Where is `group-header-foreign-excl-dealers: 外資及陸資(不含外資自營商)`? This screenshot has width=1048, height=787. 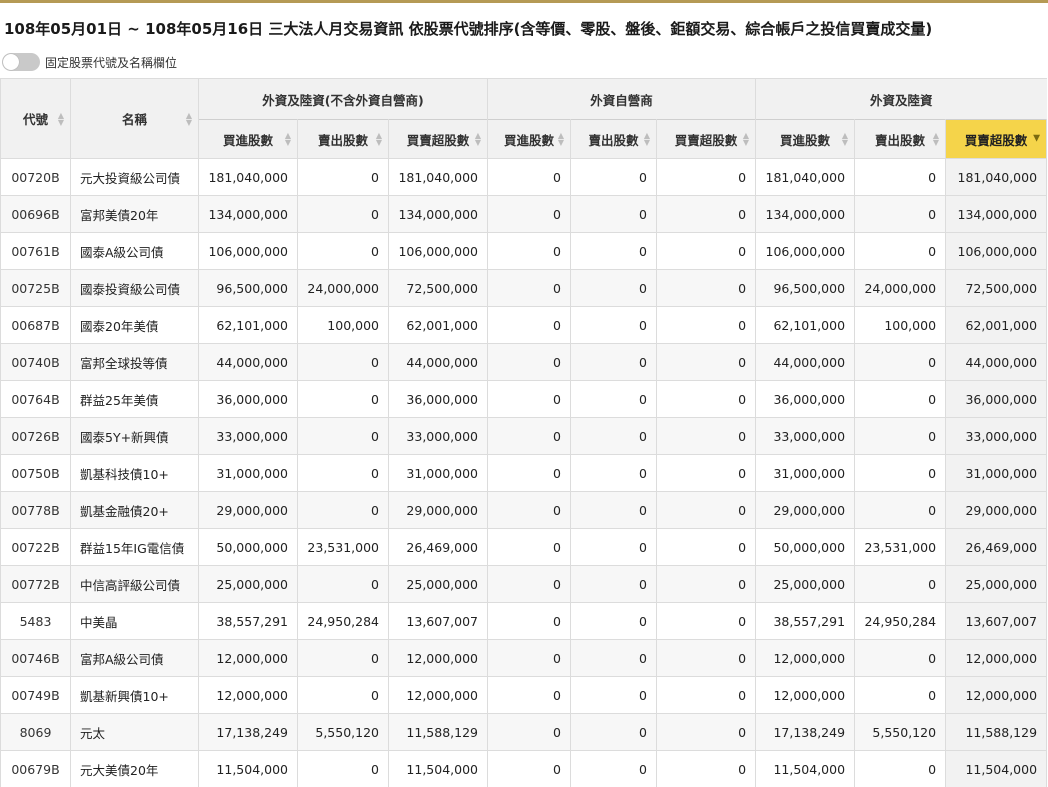
group-header-foreign-excl-dealers: 外資及陸資(不含外資自營商) is located at coordinates (343, 99).